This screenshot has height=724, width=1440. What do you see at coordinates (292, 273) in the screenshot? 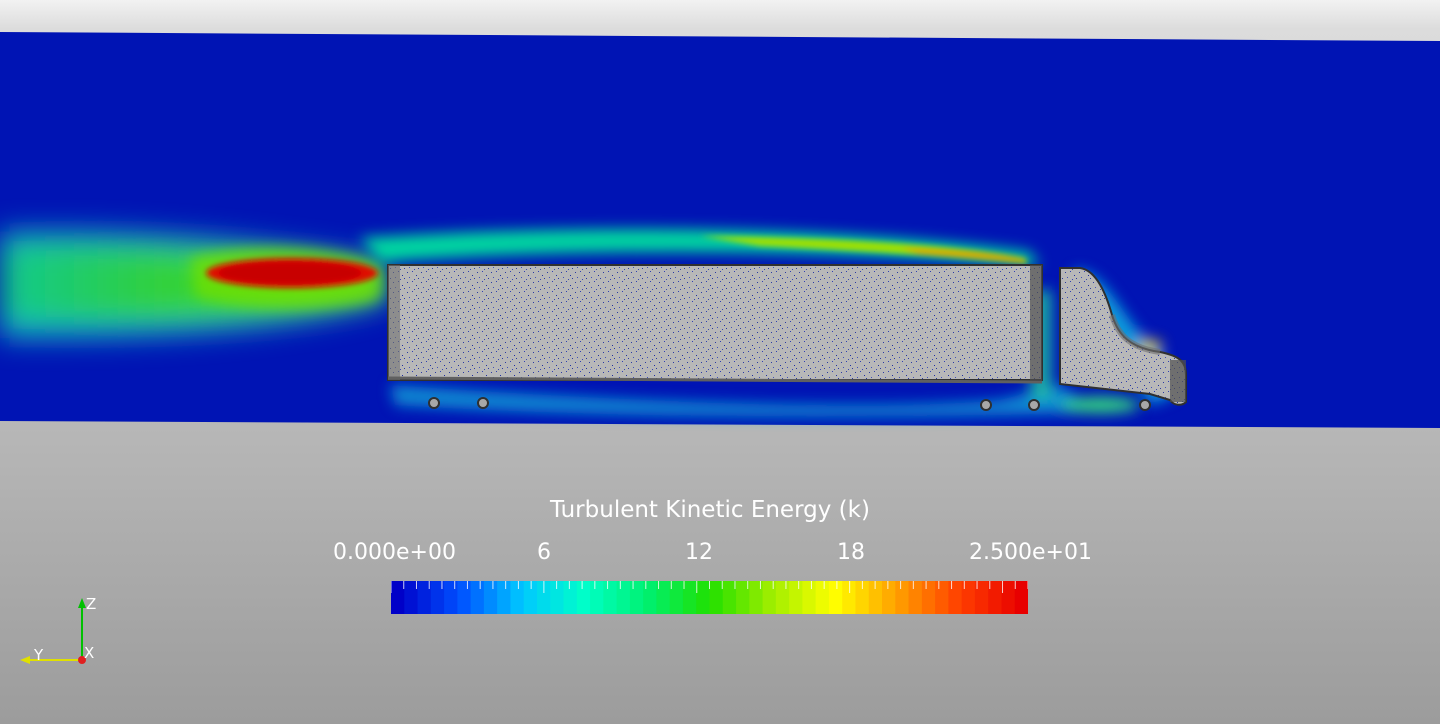
I see `wake-hot-core` at bounding box center [292, 273].